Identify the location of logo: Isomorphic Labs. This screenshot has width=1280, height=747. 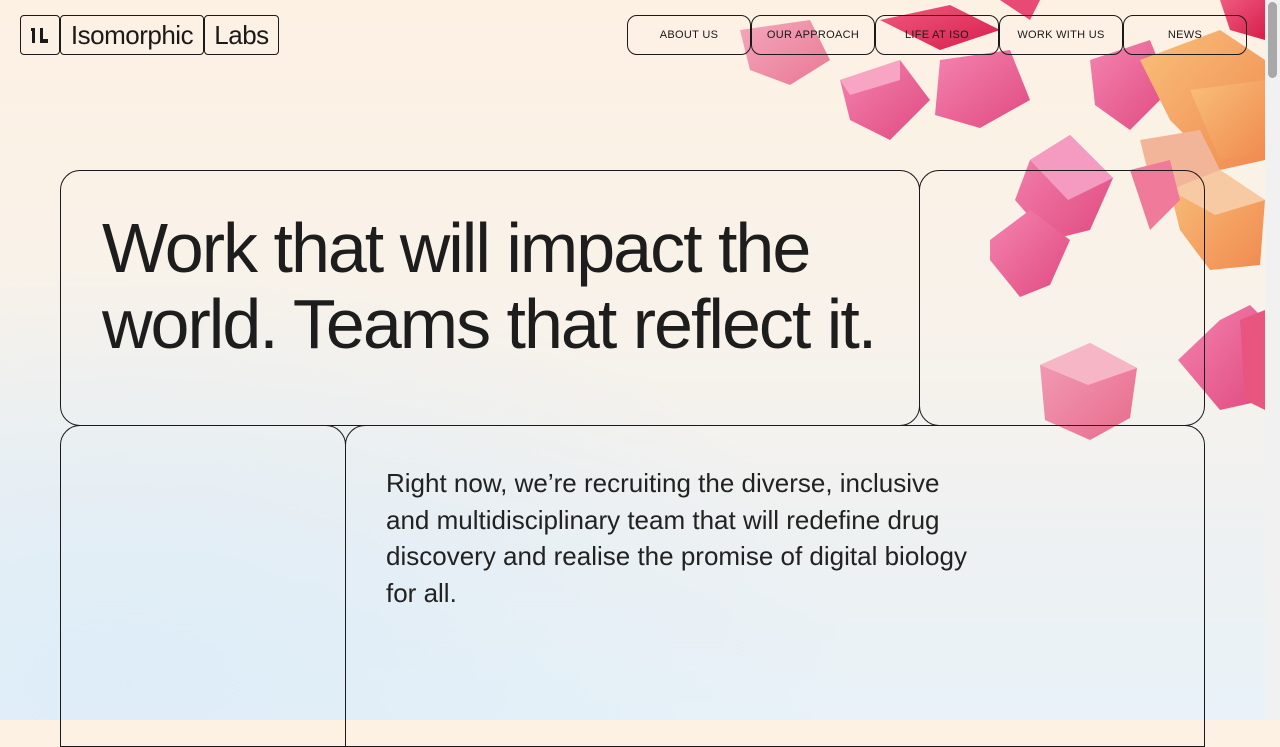
(149, 35).